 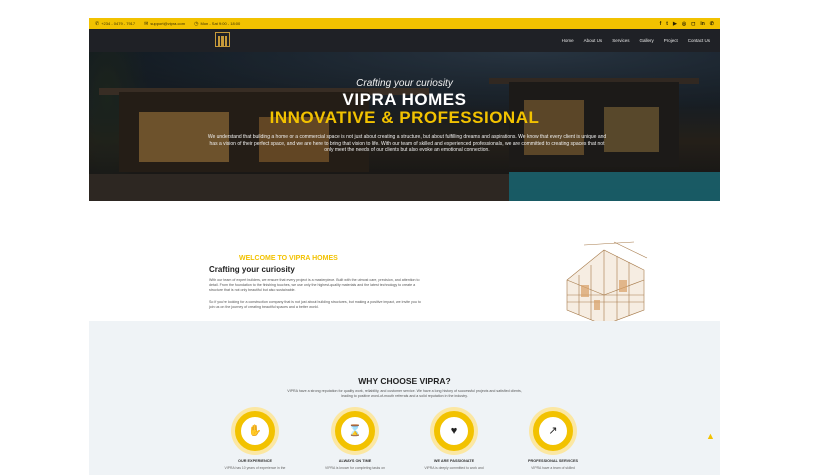 What do you see at coordinates (661, 24) in the screenshot?
I see `facebook-icon: f` at bounding box center [661, 24].